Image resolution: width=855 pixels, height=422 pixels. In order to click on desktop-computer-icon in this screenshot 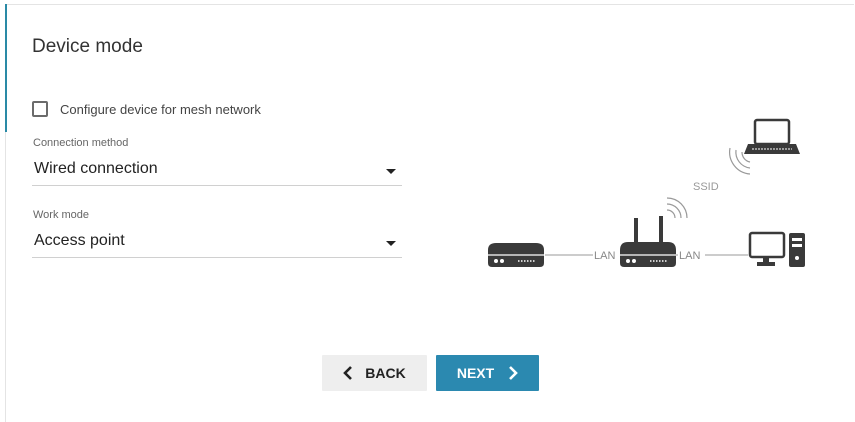, I will do `click(776, 249)`.